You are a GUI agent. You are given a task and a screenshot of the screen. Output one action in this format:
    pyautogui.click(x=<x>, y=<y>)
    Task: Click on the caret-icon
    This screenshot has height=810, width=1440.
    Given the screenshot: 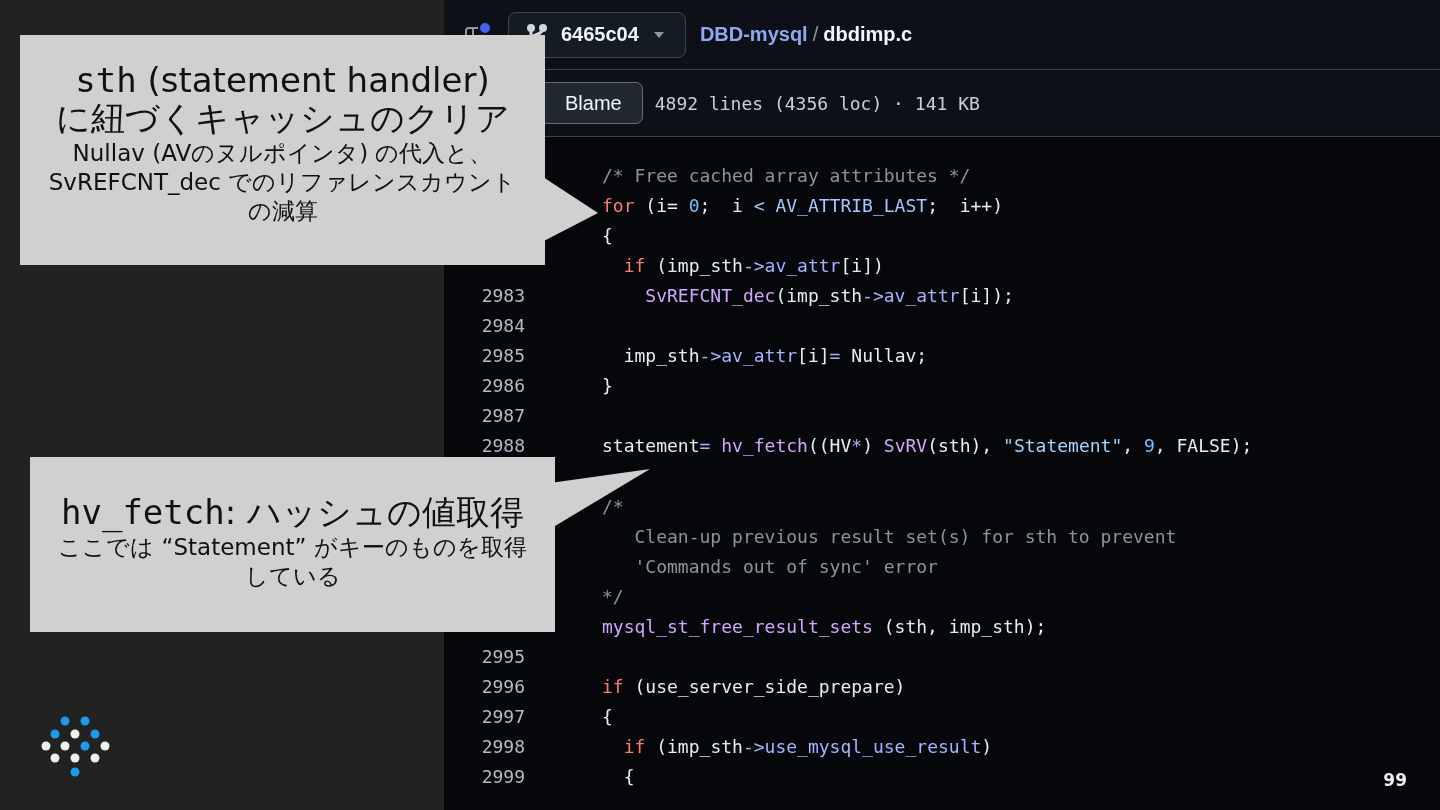 What is the action you would take?
    pyautogui.click(x=658, y=34)
    